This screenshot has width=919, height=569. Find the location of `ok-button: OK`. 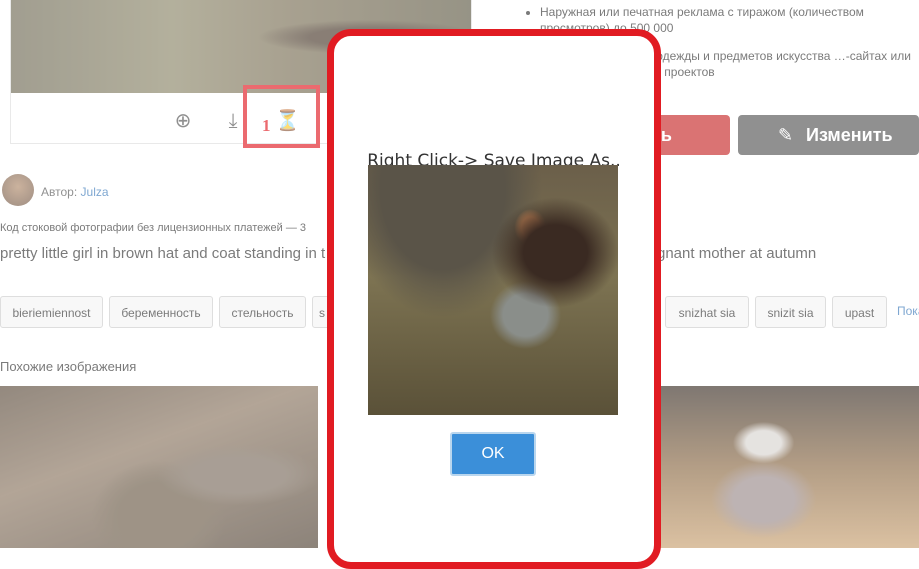

ok-button: OK is located at coordinates (493, 454).